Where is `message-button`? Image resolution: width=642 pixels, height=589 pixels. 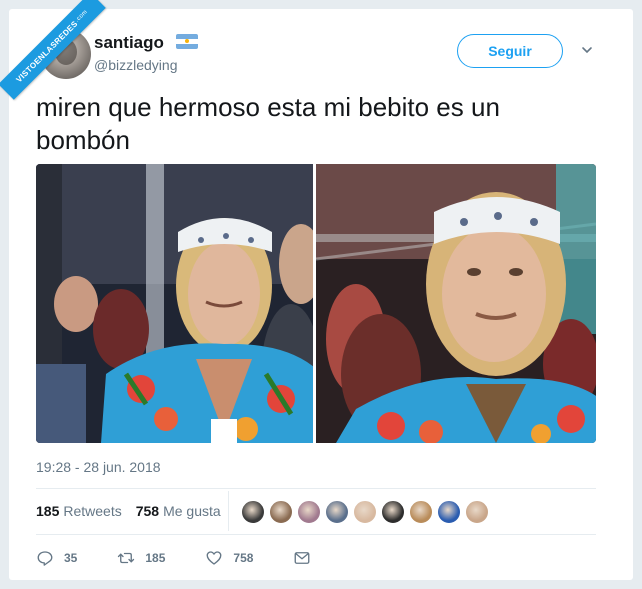
message-button is located at coordinates (307, 558).